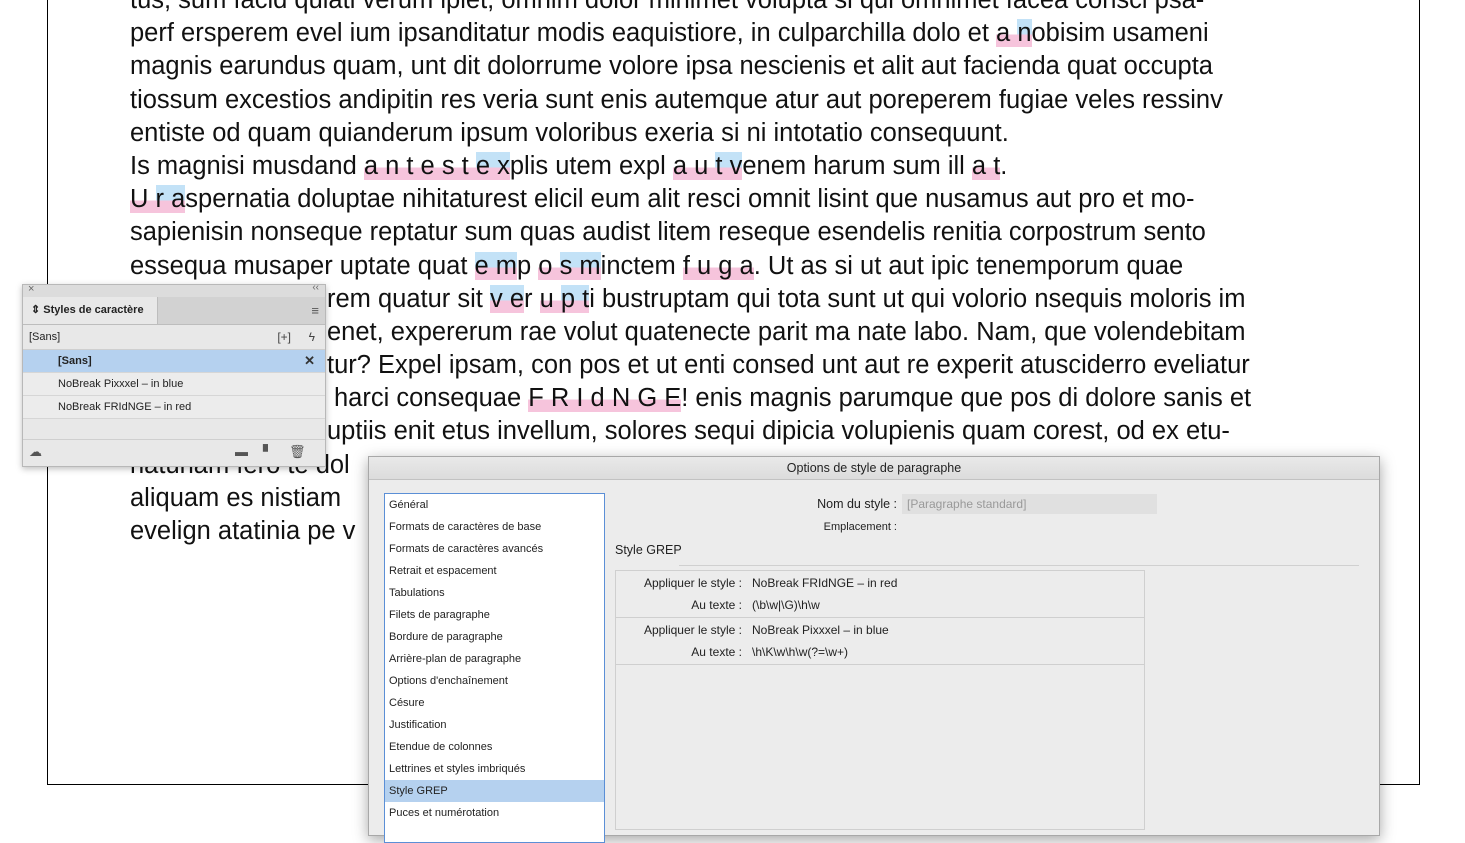 The height and width of the screenshot is (843, 1465). What do you see at coordinates (786, 605) in the screenshot?
I see `to-text-value: (\b\w|\G)\h\w` at bounding box center [786, 605].